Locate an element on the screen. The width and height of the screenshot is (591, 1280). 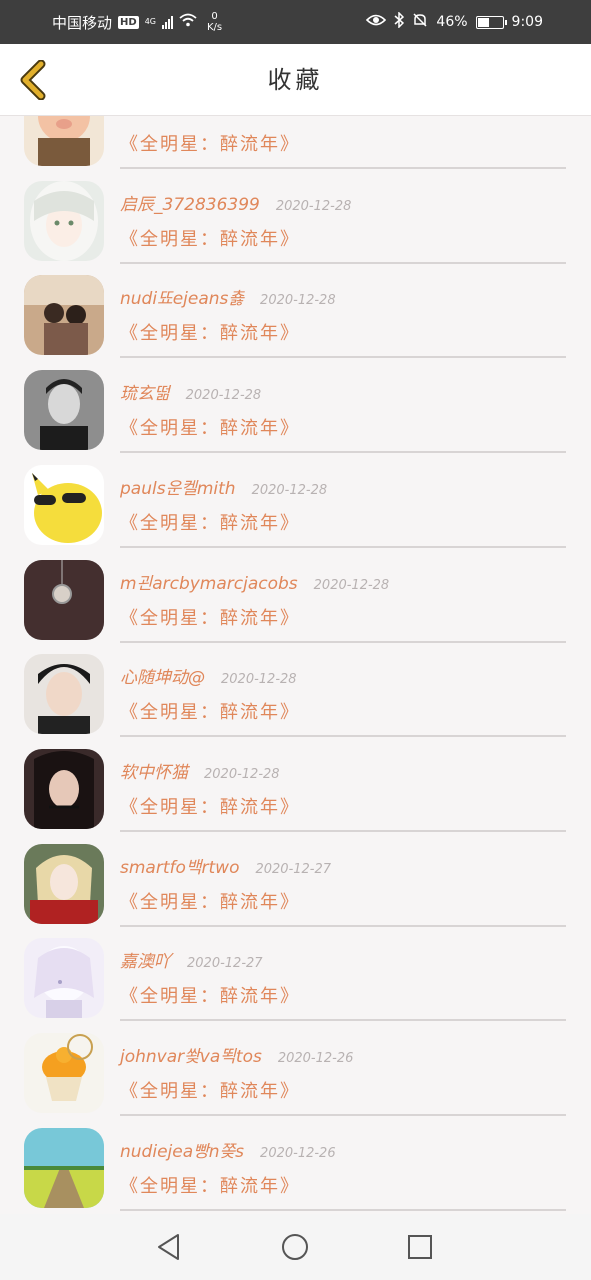
system-nav-bar is located at coordinates (295, 1247).